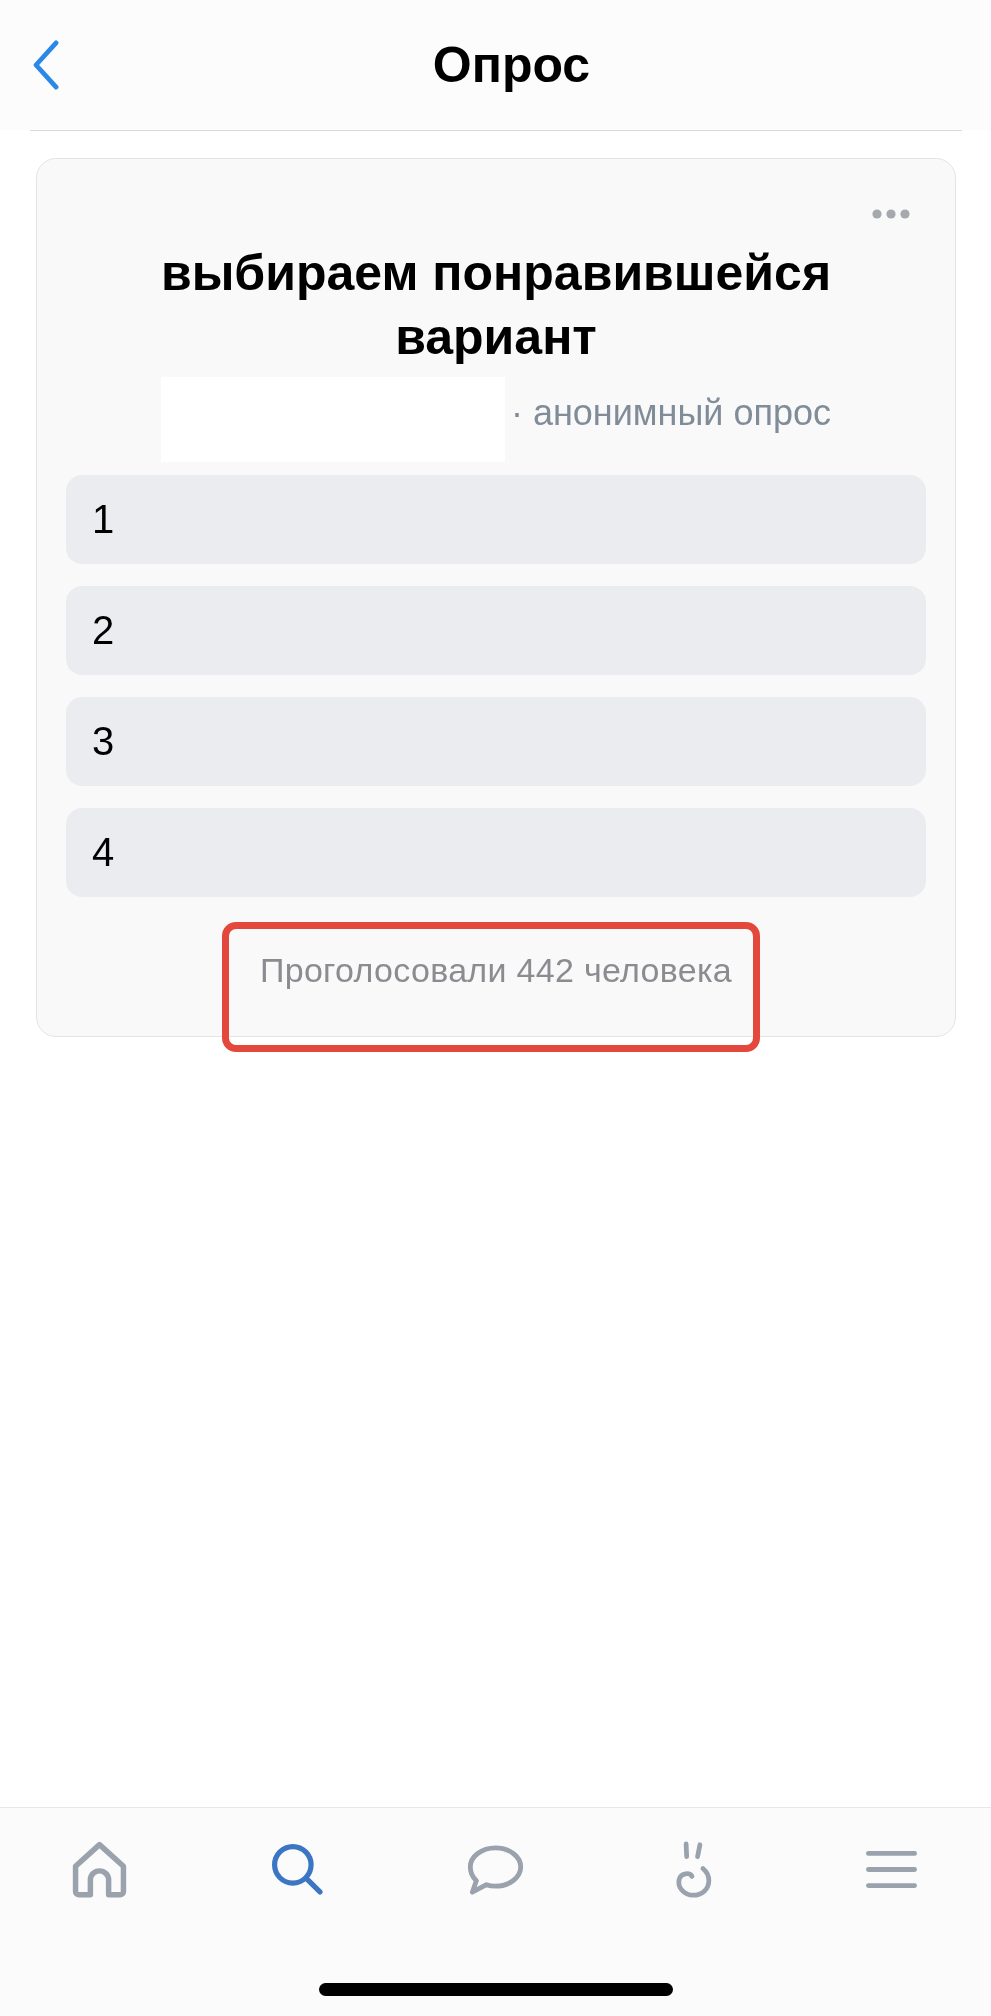 Image resolution: width=991 pixels, height=2016 pixels. Describe the element at coordinates (892, 1869) in the screenshot. I see `menu-icon` at that location.